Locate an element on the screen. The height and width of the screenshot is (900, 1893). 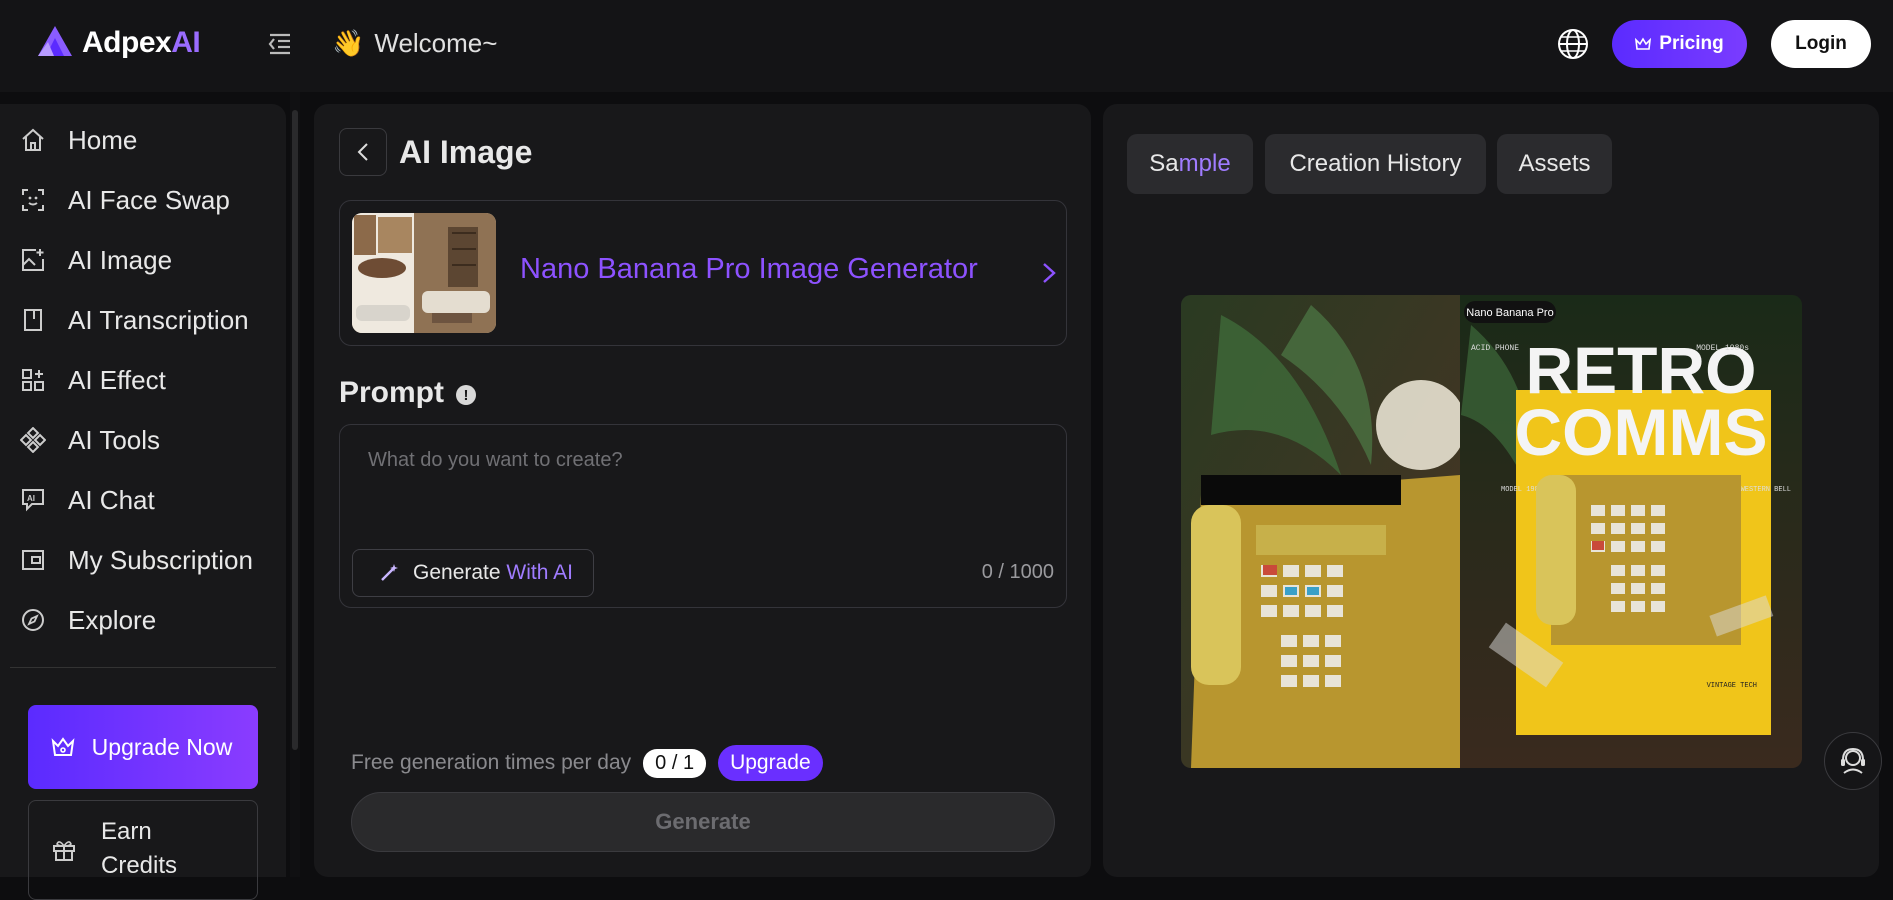
logo: AdpexAI is located at coordinates (117, 43).